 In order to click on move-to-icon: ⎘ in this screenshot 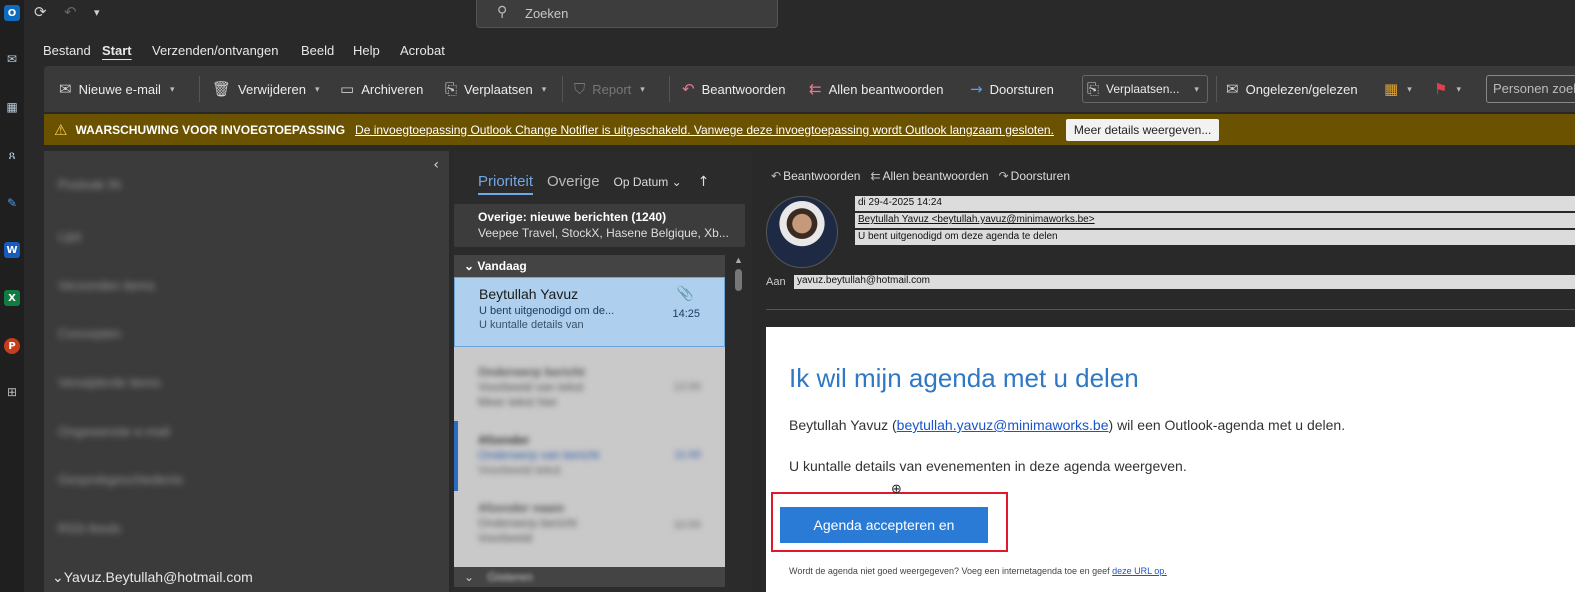, I will do `click(1093, 89)`.